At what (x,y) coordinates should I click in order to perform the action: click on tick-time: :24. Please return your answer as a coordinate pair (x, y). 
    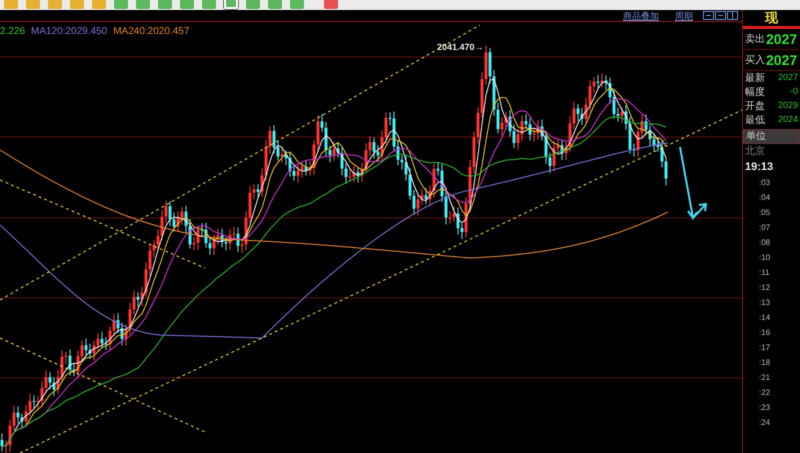
    Looking at the image, I should click on (765, 423).